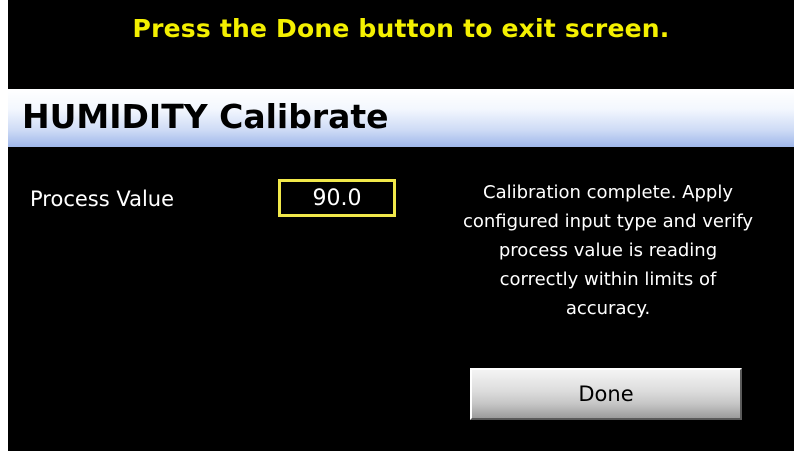  Describe the element at coordinates (337, 198) in the screenshot. I see `process-value-display: 90.0` at that location.